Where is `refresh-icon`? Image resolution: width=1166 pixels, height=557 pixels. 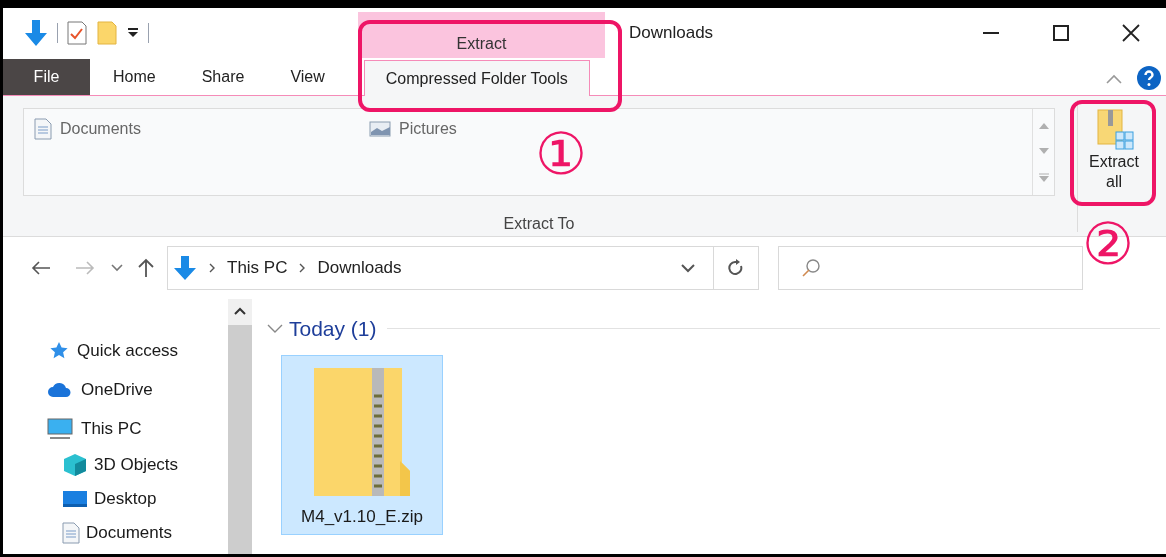
refresh-icon is located at coordinates (736, 268).